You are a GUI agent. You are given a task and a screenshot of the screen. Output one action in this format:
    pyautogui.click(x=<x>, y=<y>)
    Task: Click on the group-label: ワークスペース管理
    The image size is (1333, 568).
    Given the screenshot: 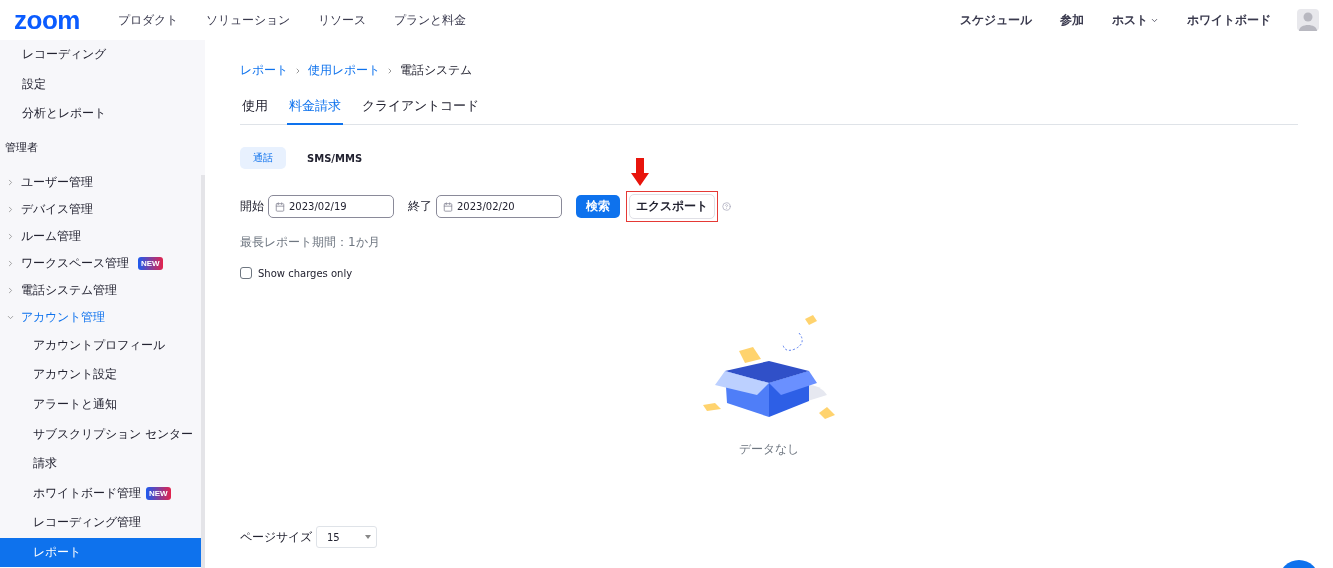 What is the action you would take?
    pyautogui.click(x=75, y=263)
    